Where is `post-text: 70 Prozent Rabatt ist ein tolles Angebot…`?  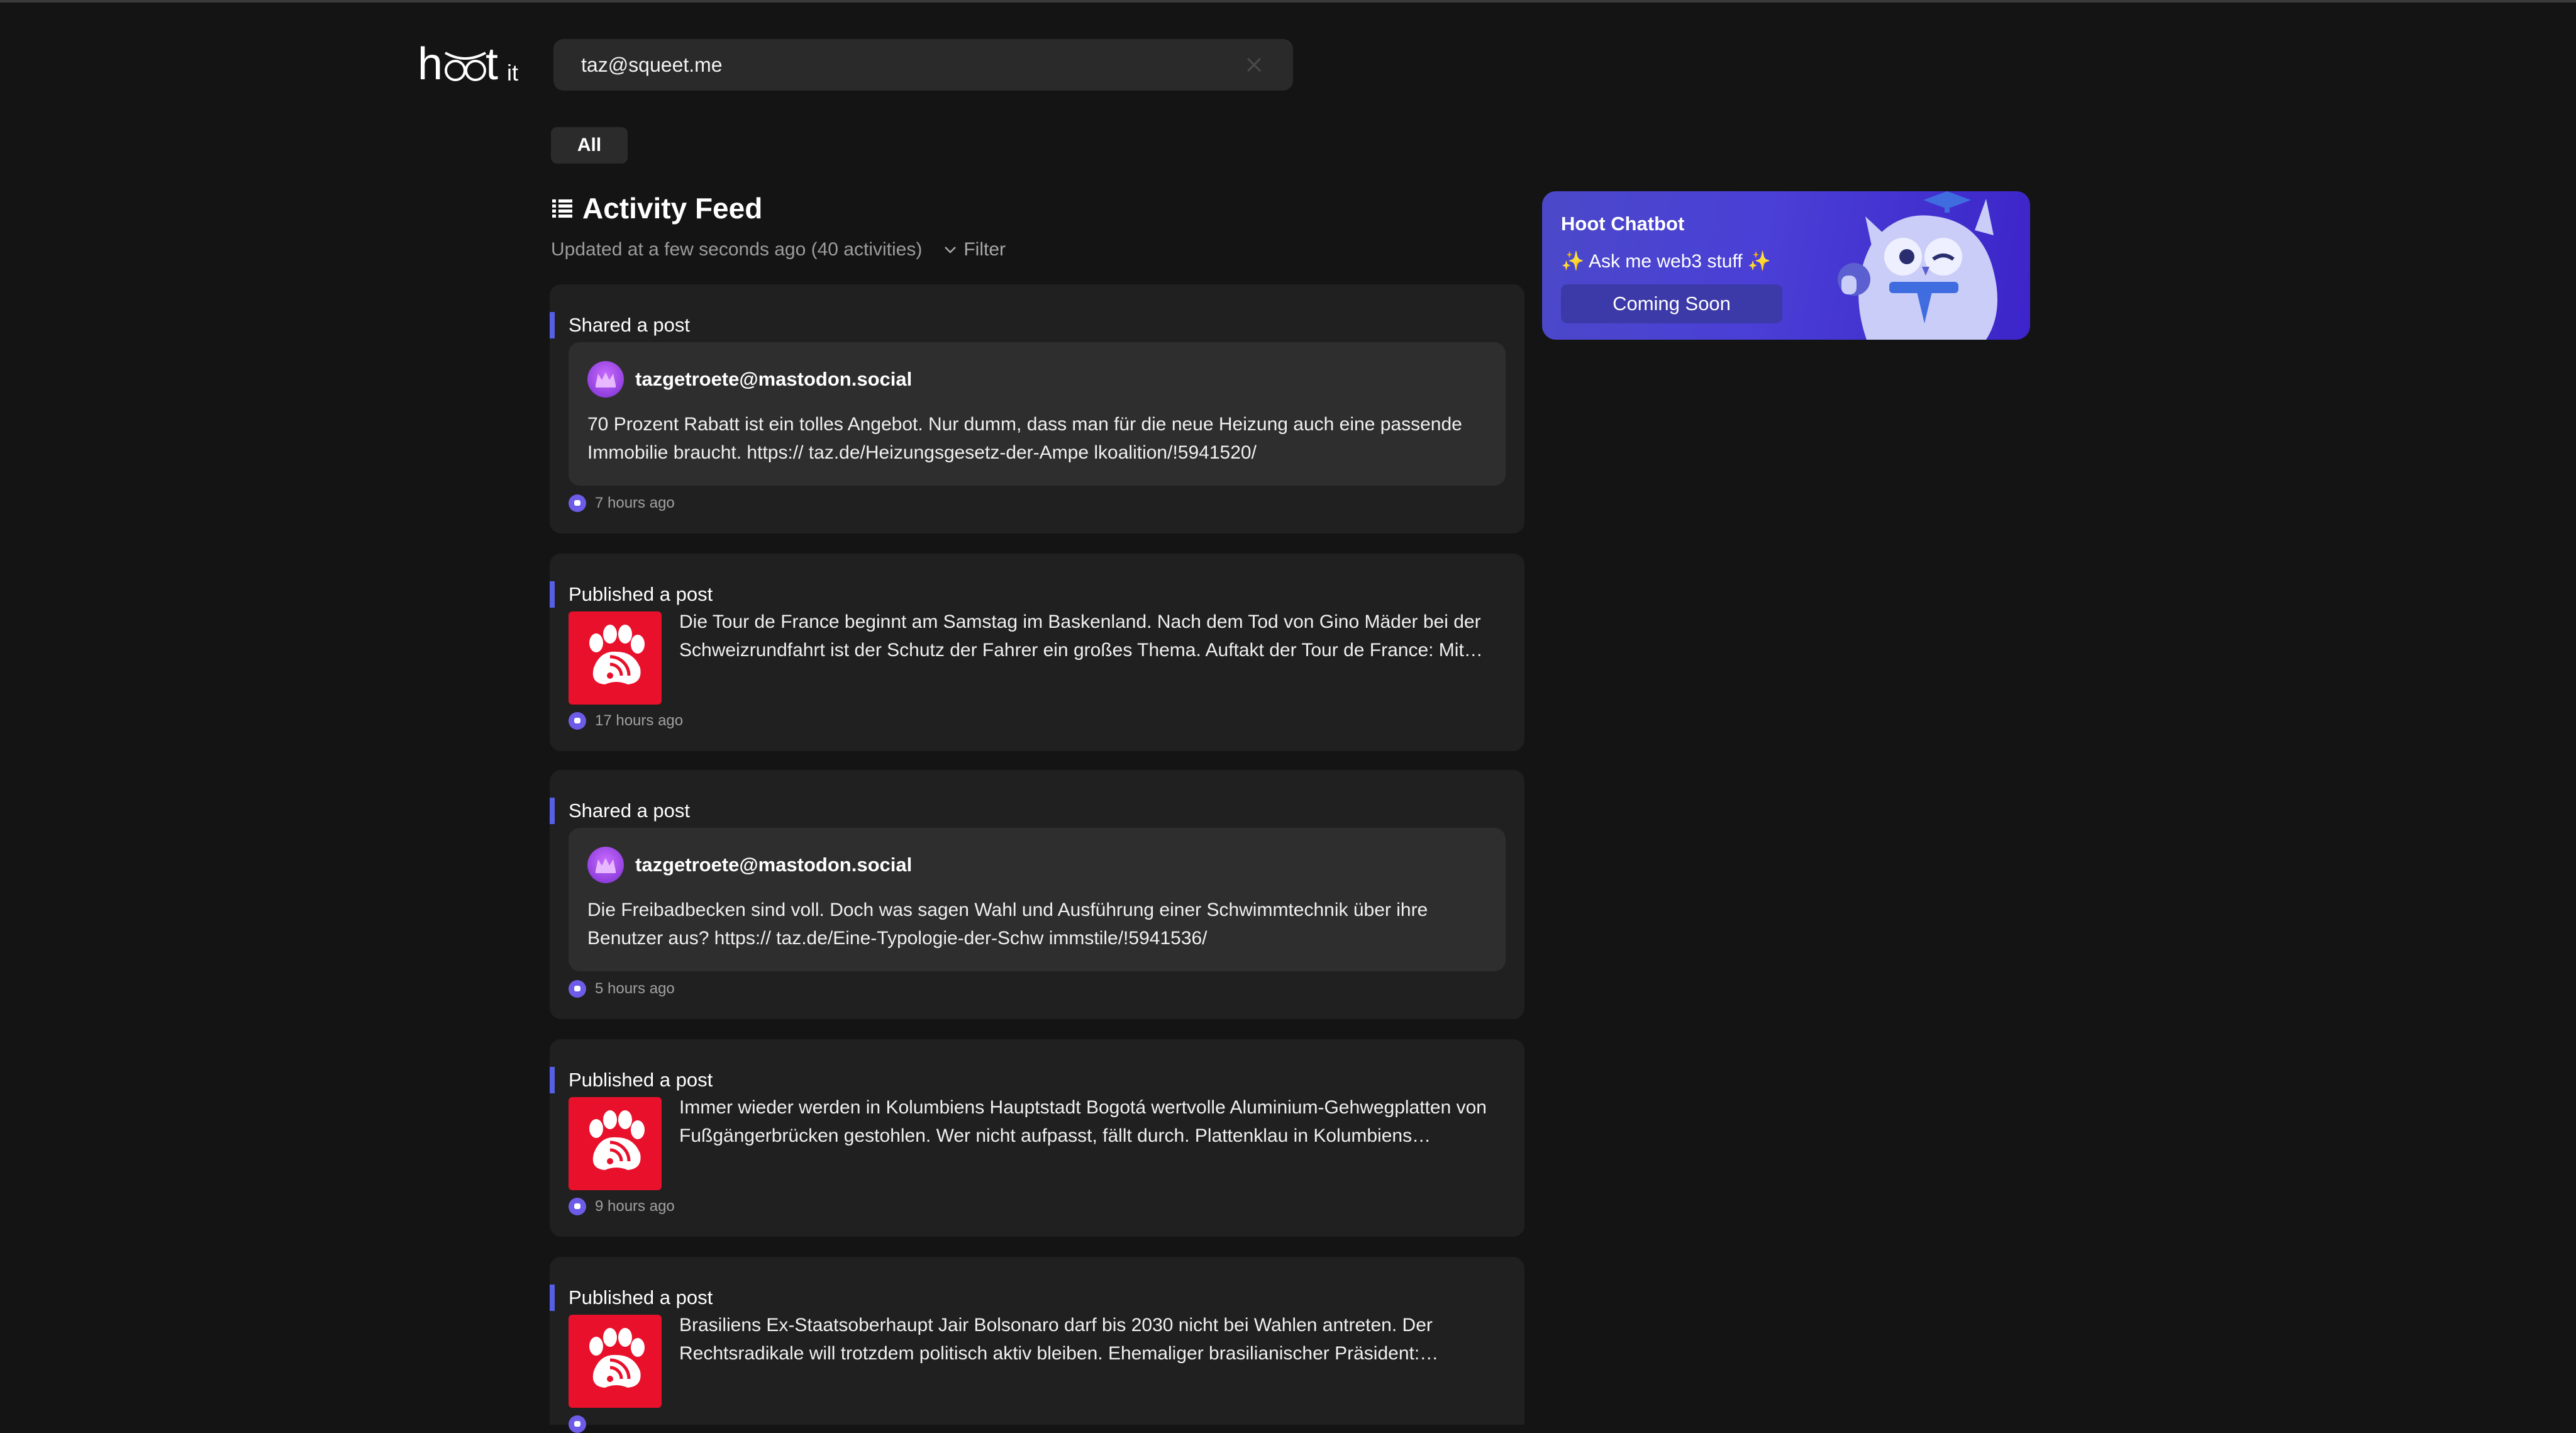 post-text: 70 Prozent Rabatt ist ein tolles Angebot… is located at coordinates (1024, 438).